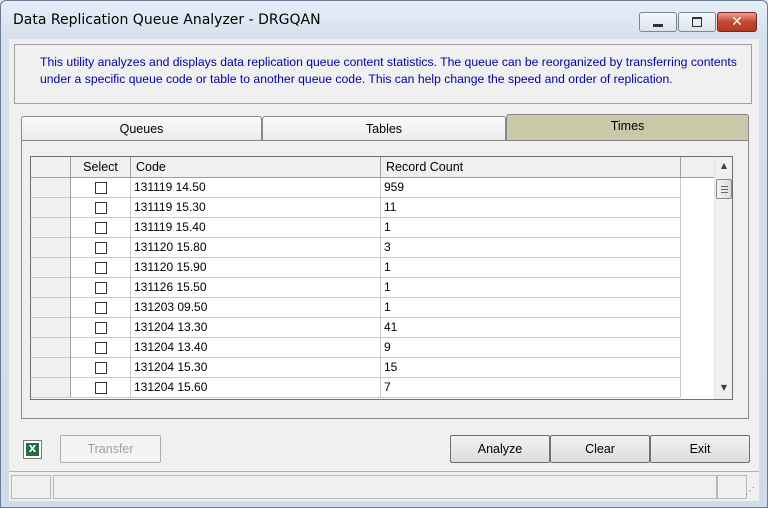  Describe the element at coordinates (256, 328) in the screenshot. I see `code-cell: 131204 13.30` at that location.